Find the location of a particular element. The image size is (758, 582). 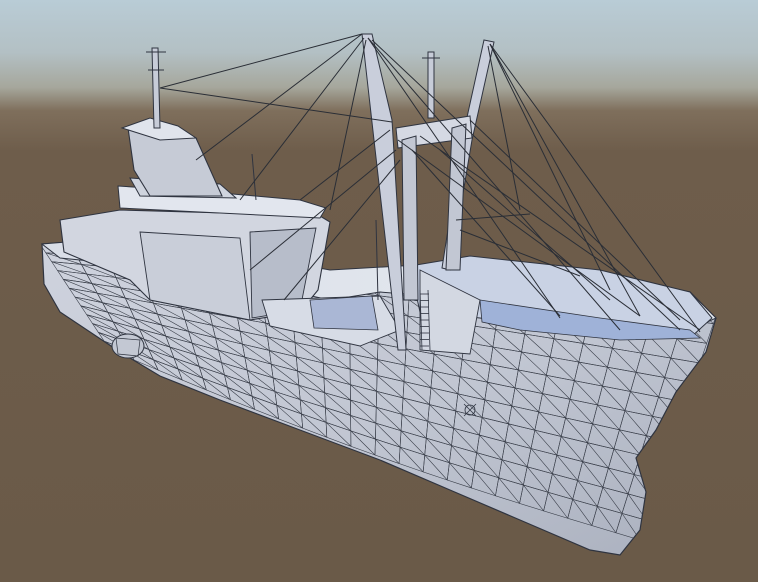

propeller is located at coordinates (128, 346).